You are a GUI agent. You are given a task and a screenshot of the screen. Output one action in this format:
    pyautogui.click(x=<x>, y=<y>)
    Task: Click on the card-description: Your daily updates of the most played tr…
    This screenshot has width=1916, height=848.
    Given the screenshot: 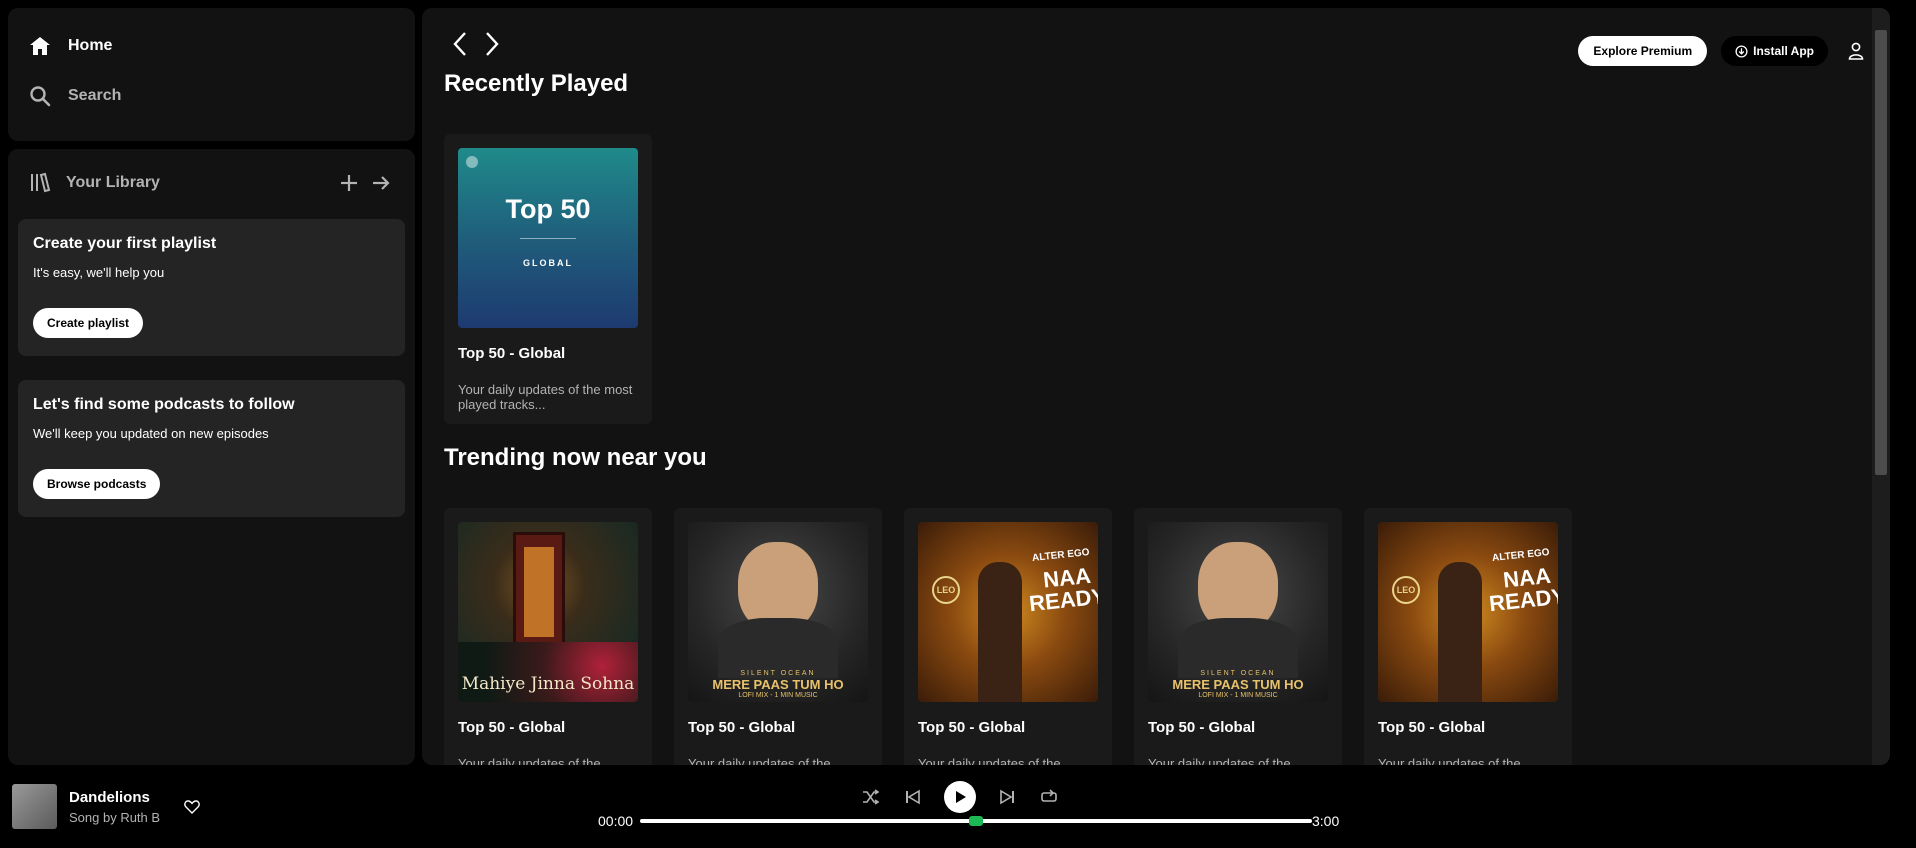 What is the action you would take?
    pyautogui.click(x=545, y=397)
    